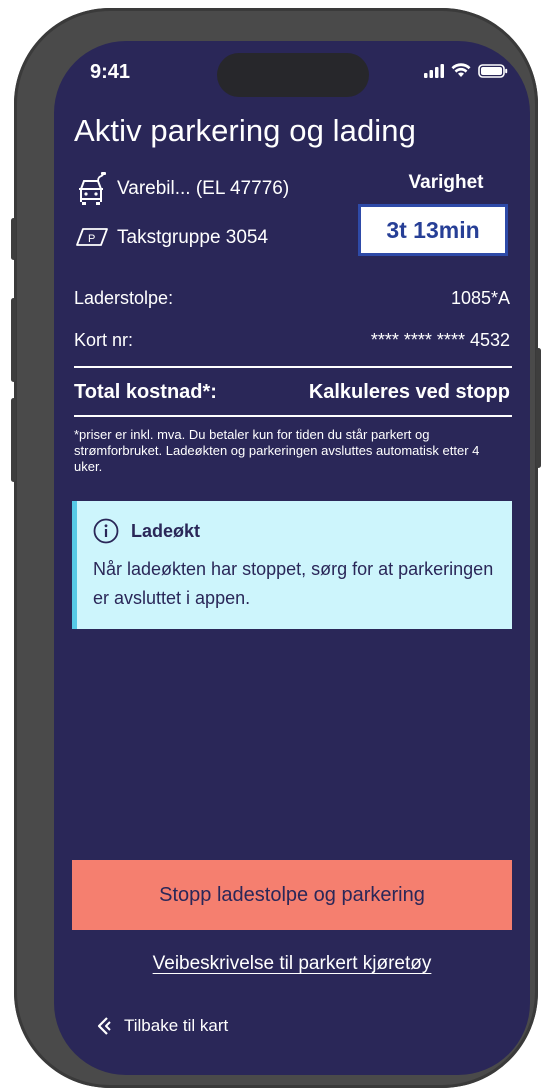 This screenshot has width=550, height=1091. I want to click on status-icons, so click(466, 70).